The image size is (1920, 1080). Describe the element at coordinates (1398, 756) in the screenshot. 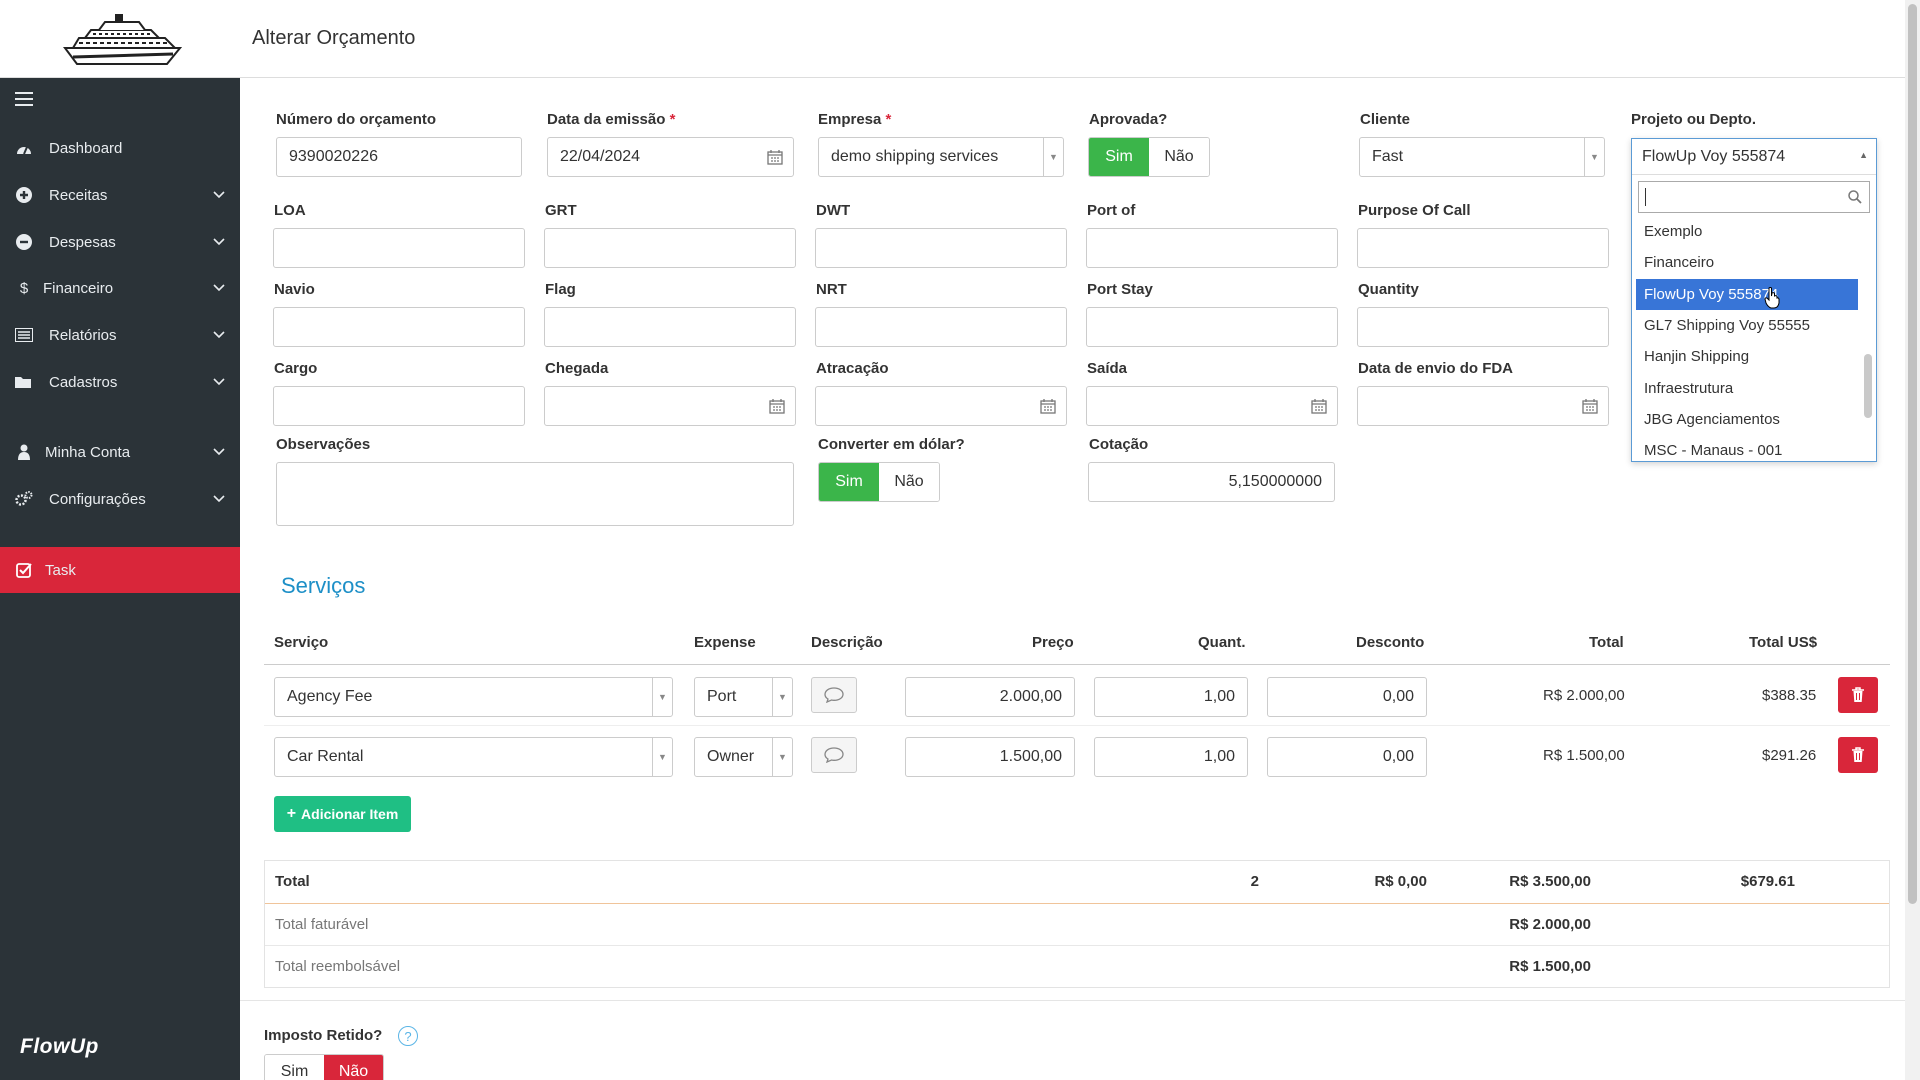

I see `desconto-value: 0,00` at that location.